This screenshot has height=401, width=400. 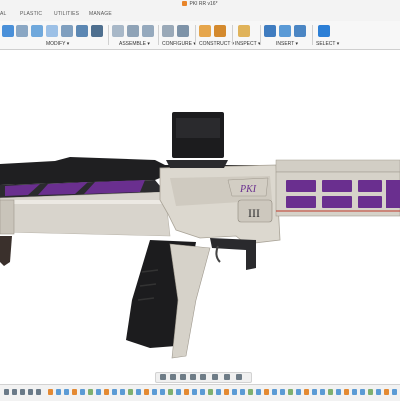 What do you see at coordinates (38, 392) in the screenshot?
I see `timeline-end-icon` at bounding box center [38, 392].